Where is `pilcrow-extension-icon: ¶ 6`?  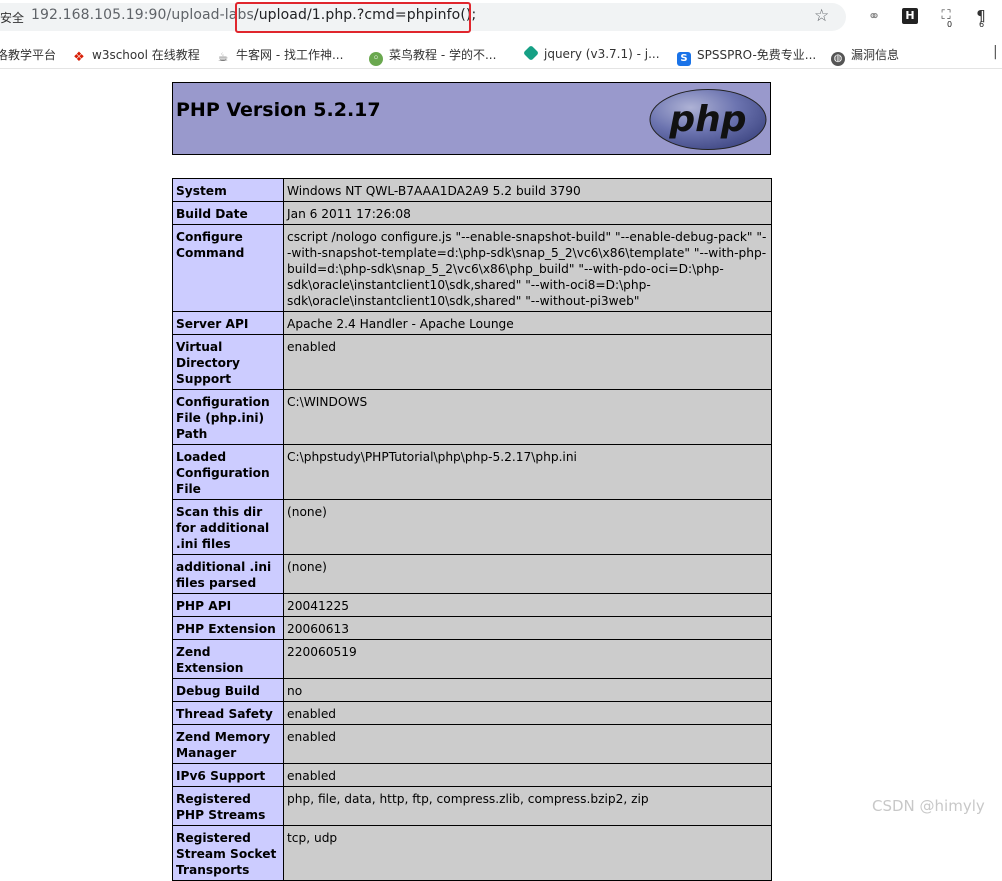
pilcrow-extension-icon: ¶ 6 is located at coordinates (981, 18).